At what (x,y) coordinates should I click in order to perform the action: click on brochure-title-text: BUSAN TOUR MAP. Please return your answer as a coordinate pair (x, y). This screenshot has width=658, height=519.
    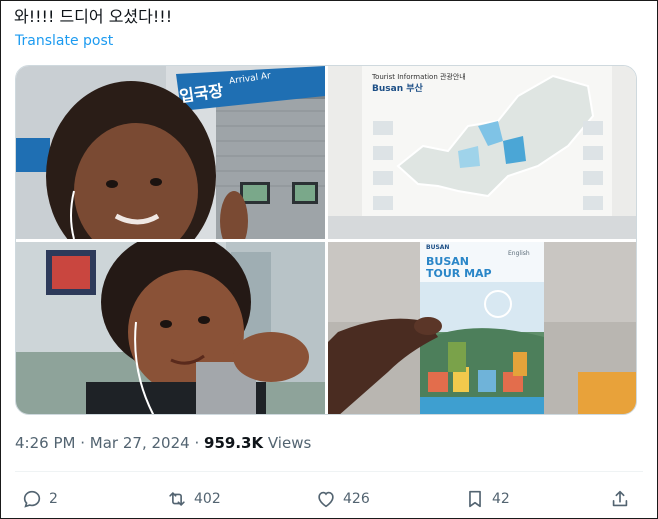
    Looking at the image, I should click on (459, 267).